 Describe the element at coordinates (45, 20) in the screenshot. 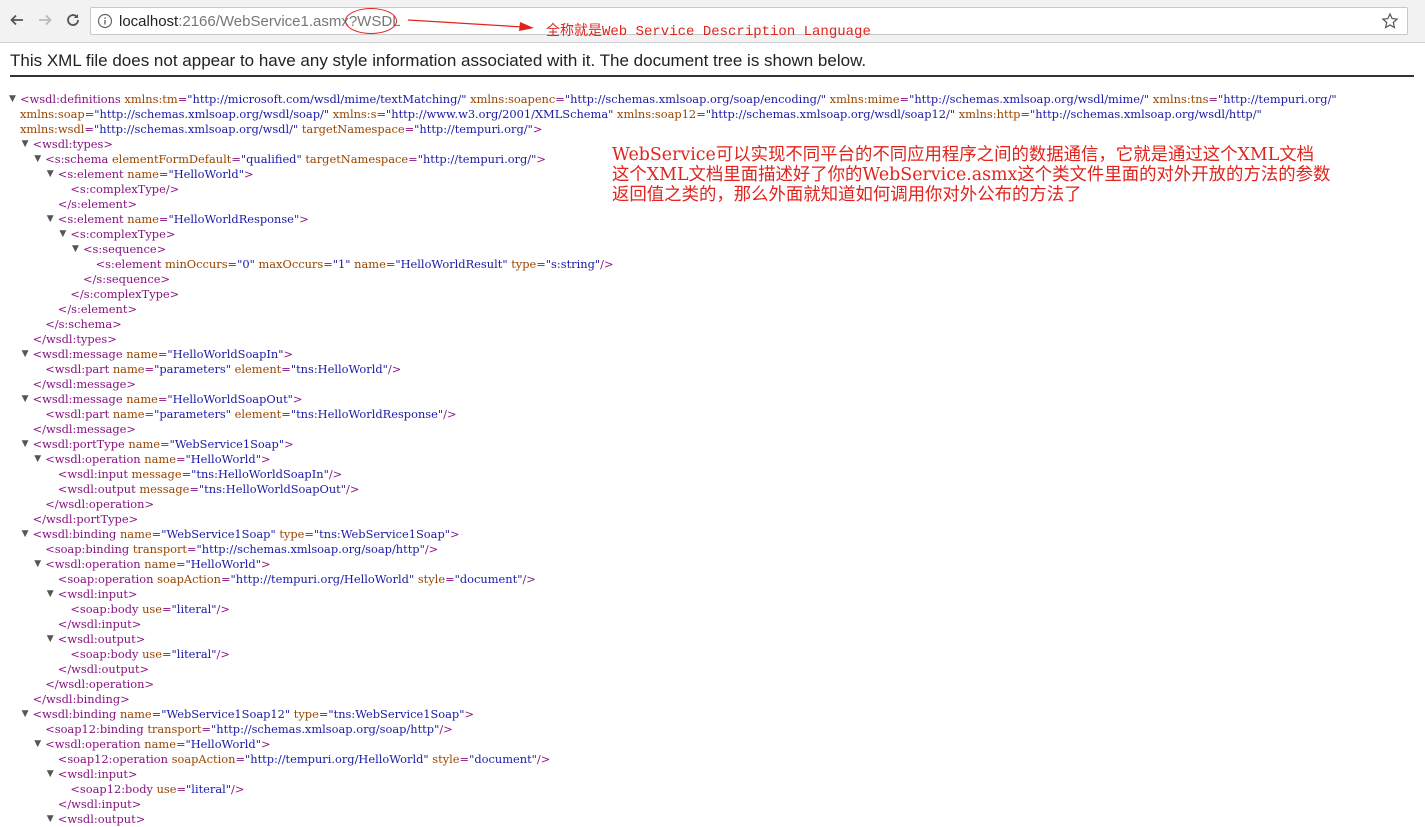

I see `forward-button` at that location.